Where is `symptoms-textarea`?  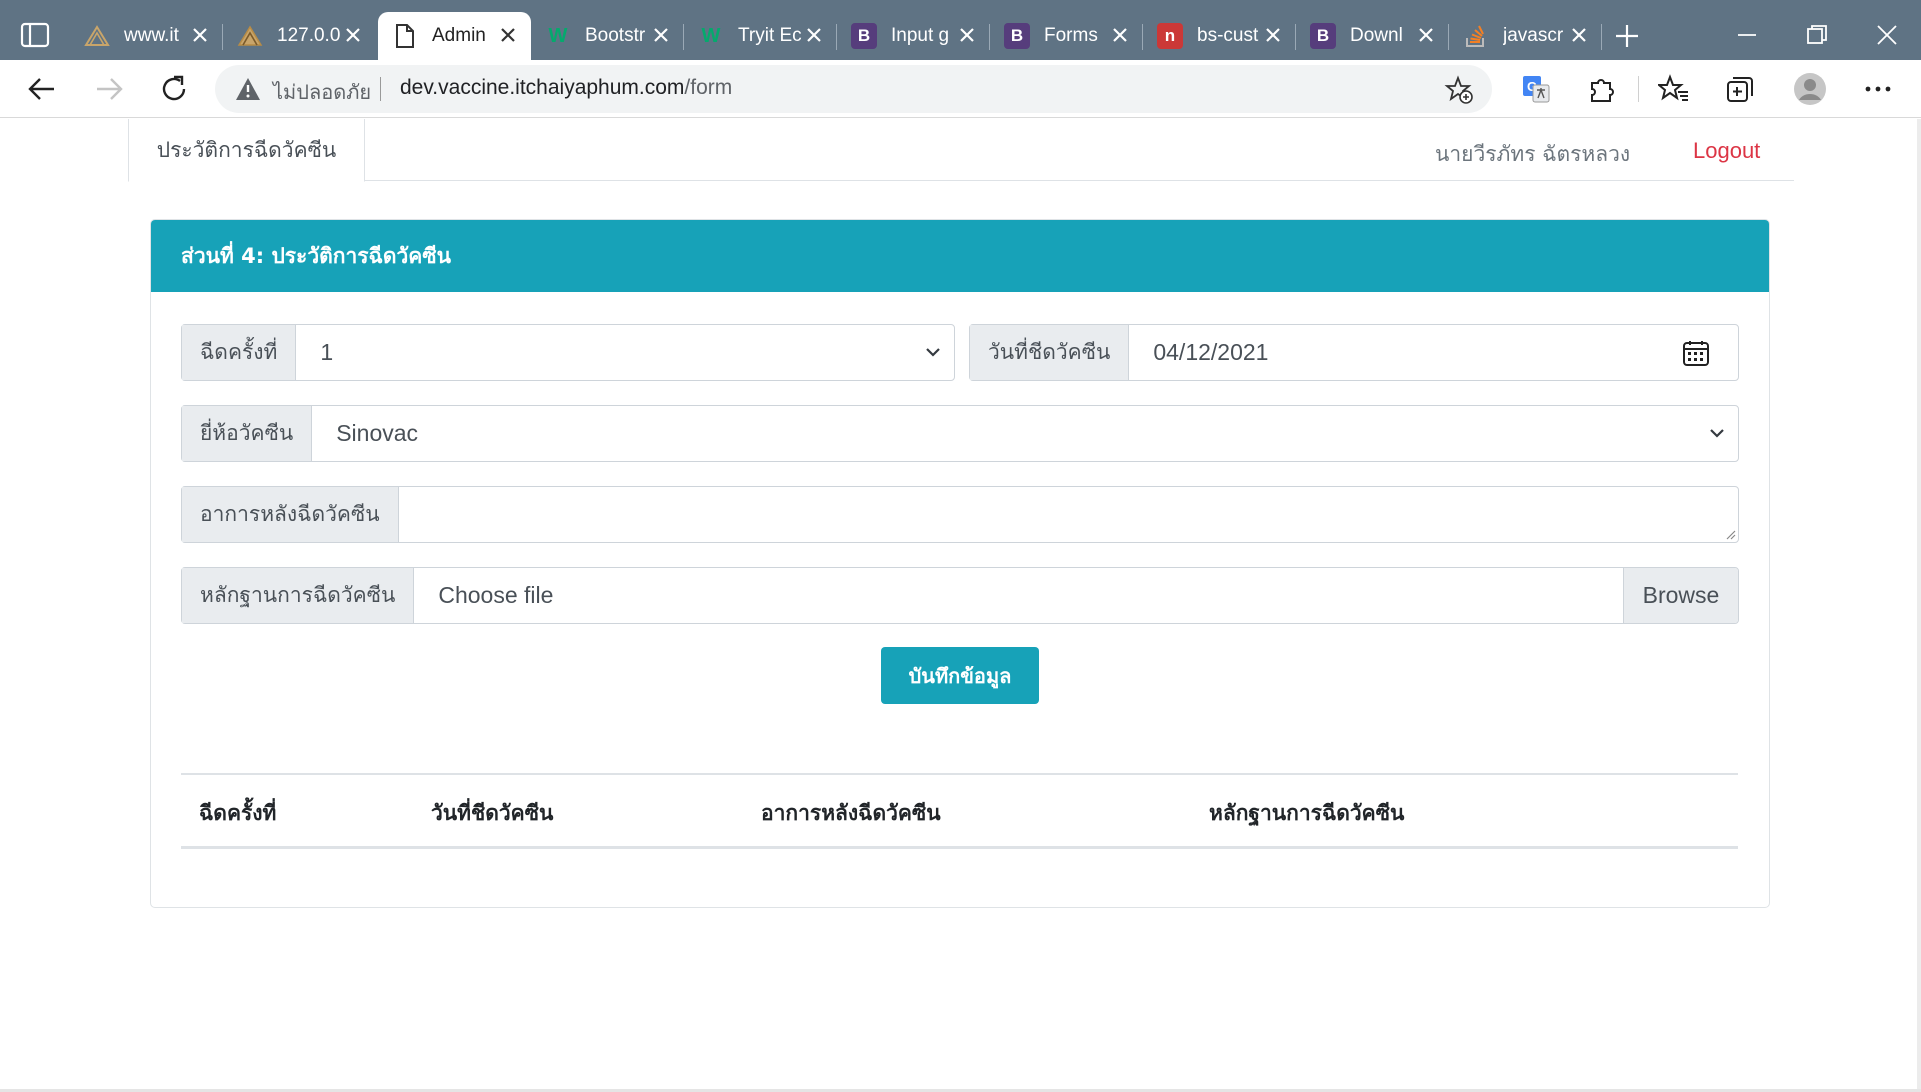
symptoms-textarea is located at coordinates (1068, 514).